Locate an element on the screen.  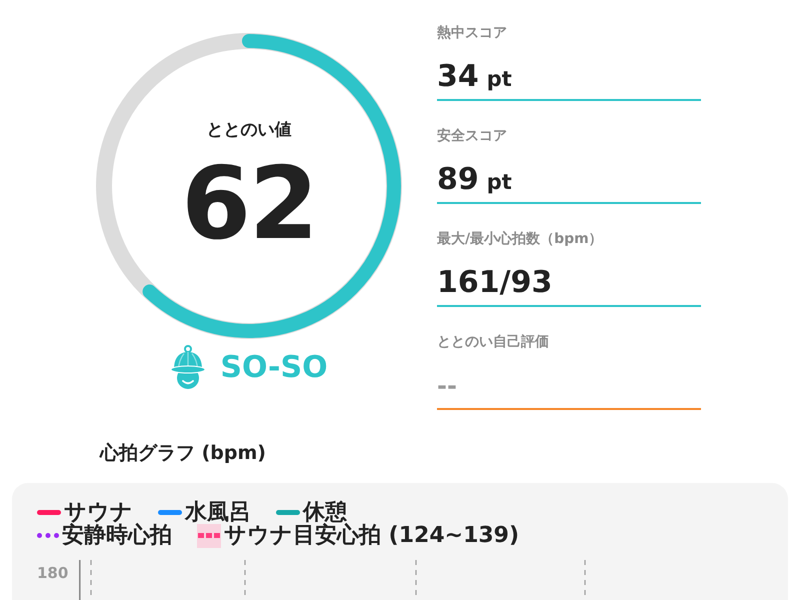
score-title: ととのい値 is located at coordinates (249, 130).